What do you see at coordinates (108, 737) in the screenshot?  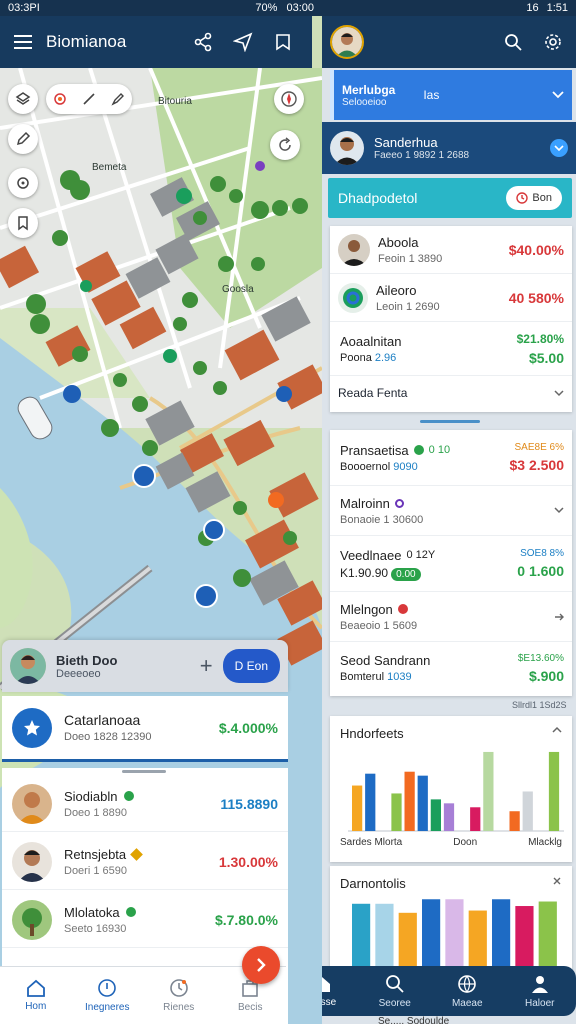 I see `card-subtitle: Doeo 1828 12390` at bounding box center [108, 737].